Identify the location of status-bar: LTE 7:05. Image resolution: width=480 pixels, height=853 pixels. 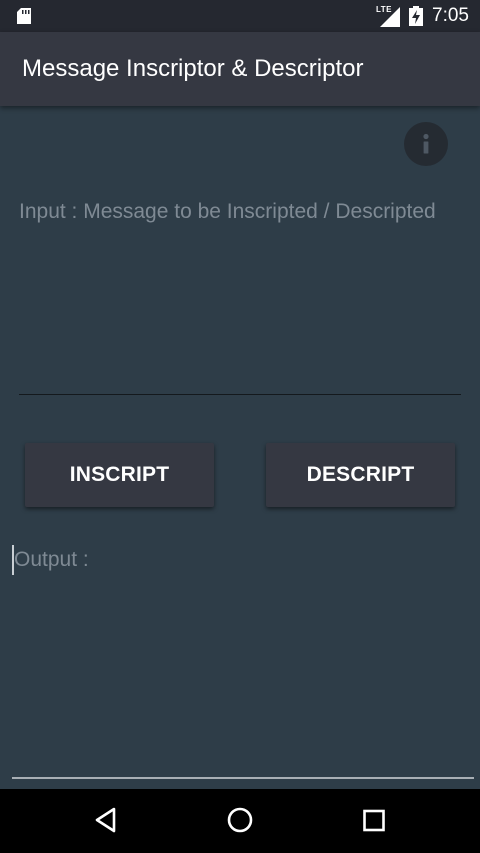
(240, 16).